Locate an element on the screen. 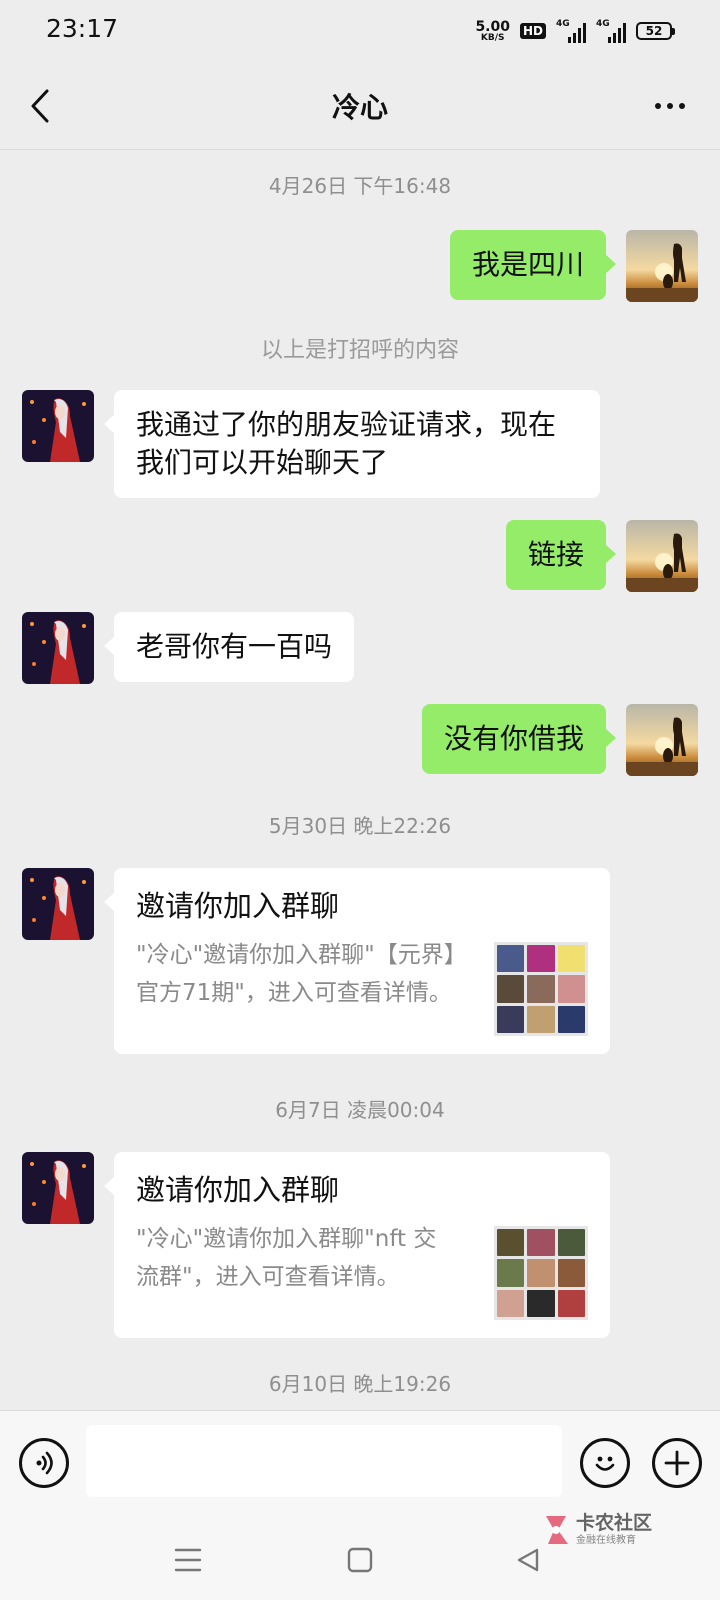 The width and height of the screenshot is (720, 1600). signal-icon: 4G is located at coordinates (571, 31).